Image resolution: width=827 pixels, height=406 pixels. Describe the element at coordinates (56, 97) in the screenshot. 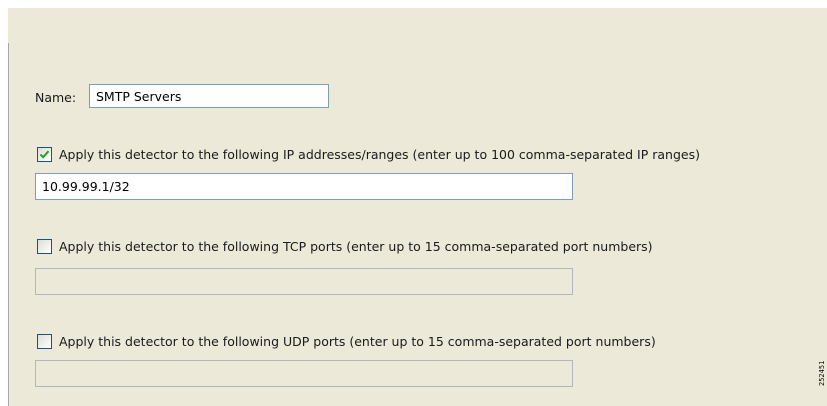

I see `name-label: Name:` at that location.